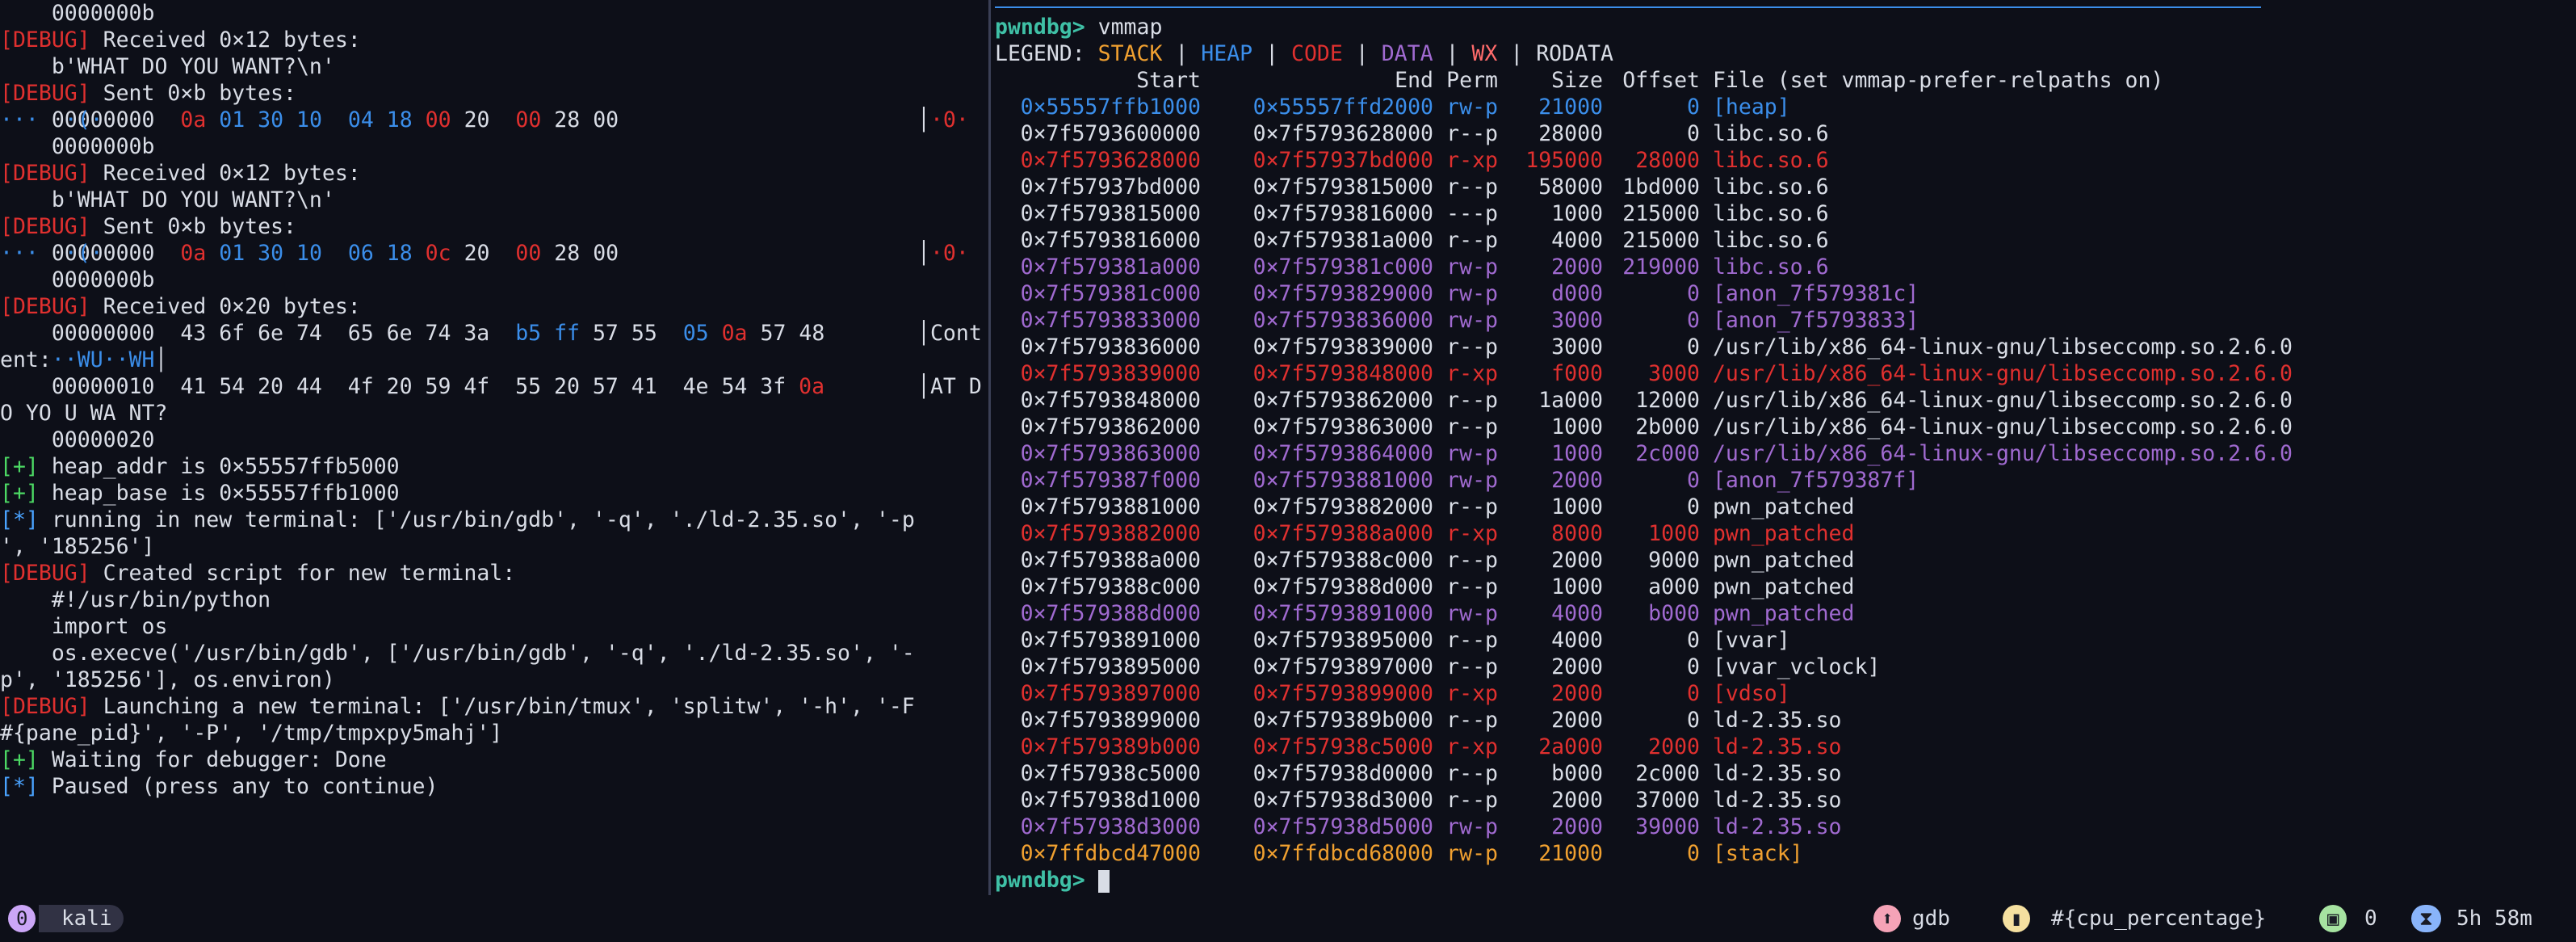 The width and height of the screenshot is (2576, 942). Describe the element at coordinates (494, 573) in the screenshot. I see `terminal-line: [DEBUG] Created script for new terminal:` at that location.